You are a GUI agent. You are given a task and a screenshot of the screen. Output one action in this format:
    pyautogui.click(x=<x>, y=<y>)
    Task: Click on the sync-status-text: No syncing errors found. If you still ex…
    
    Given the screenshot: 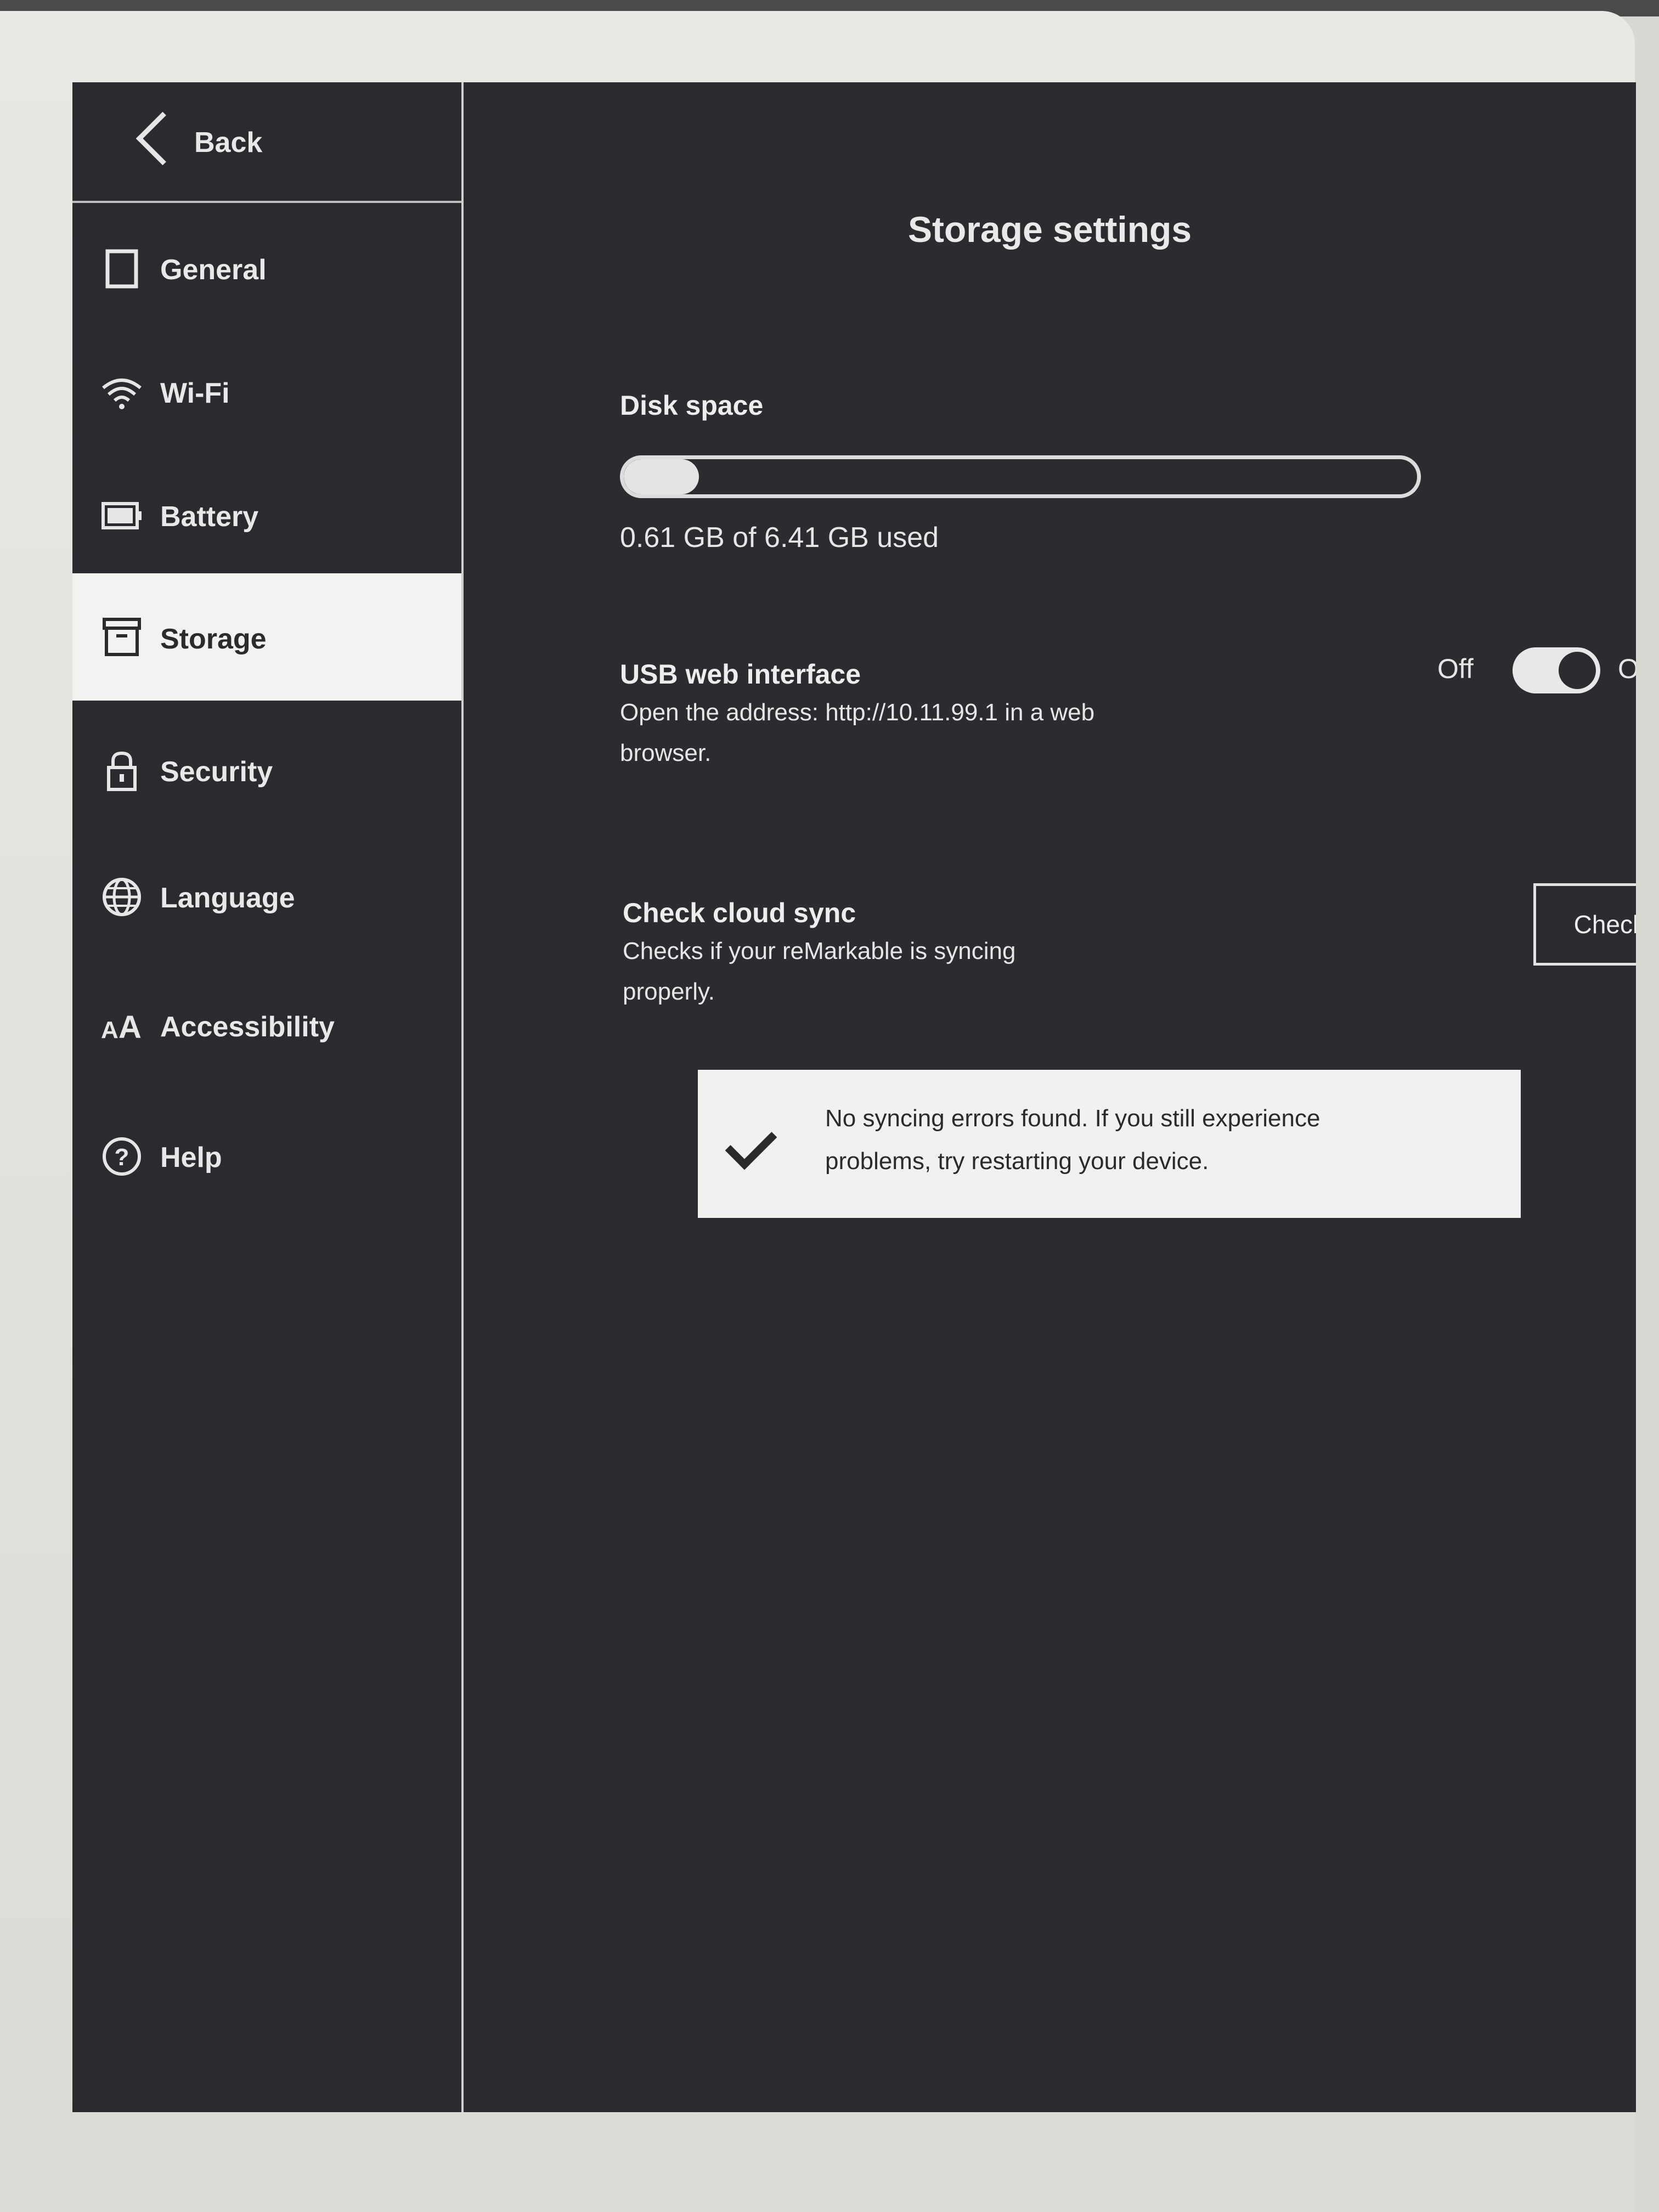 What is the action you would take?
    pyautogui.click(x=1154, y=1140)
    